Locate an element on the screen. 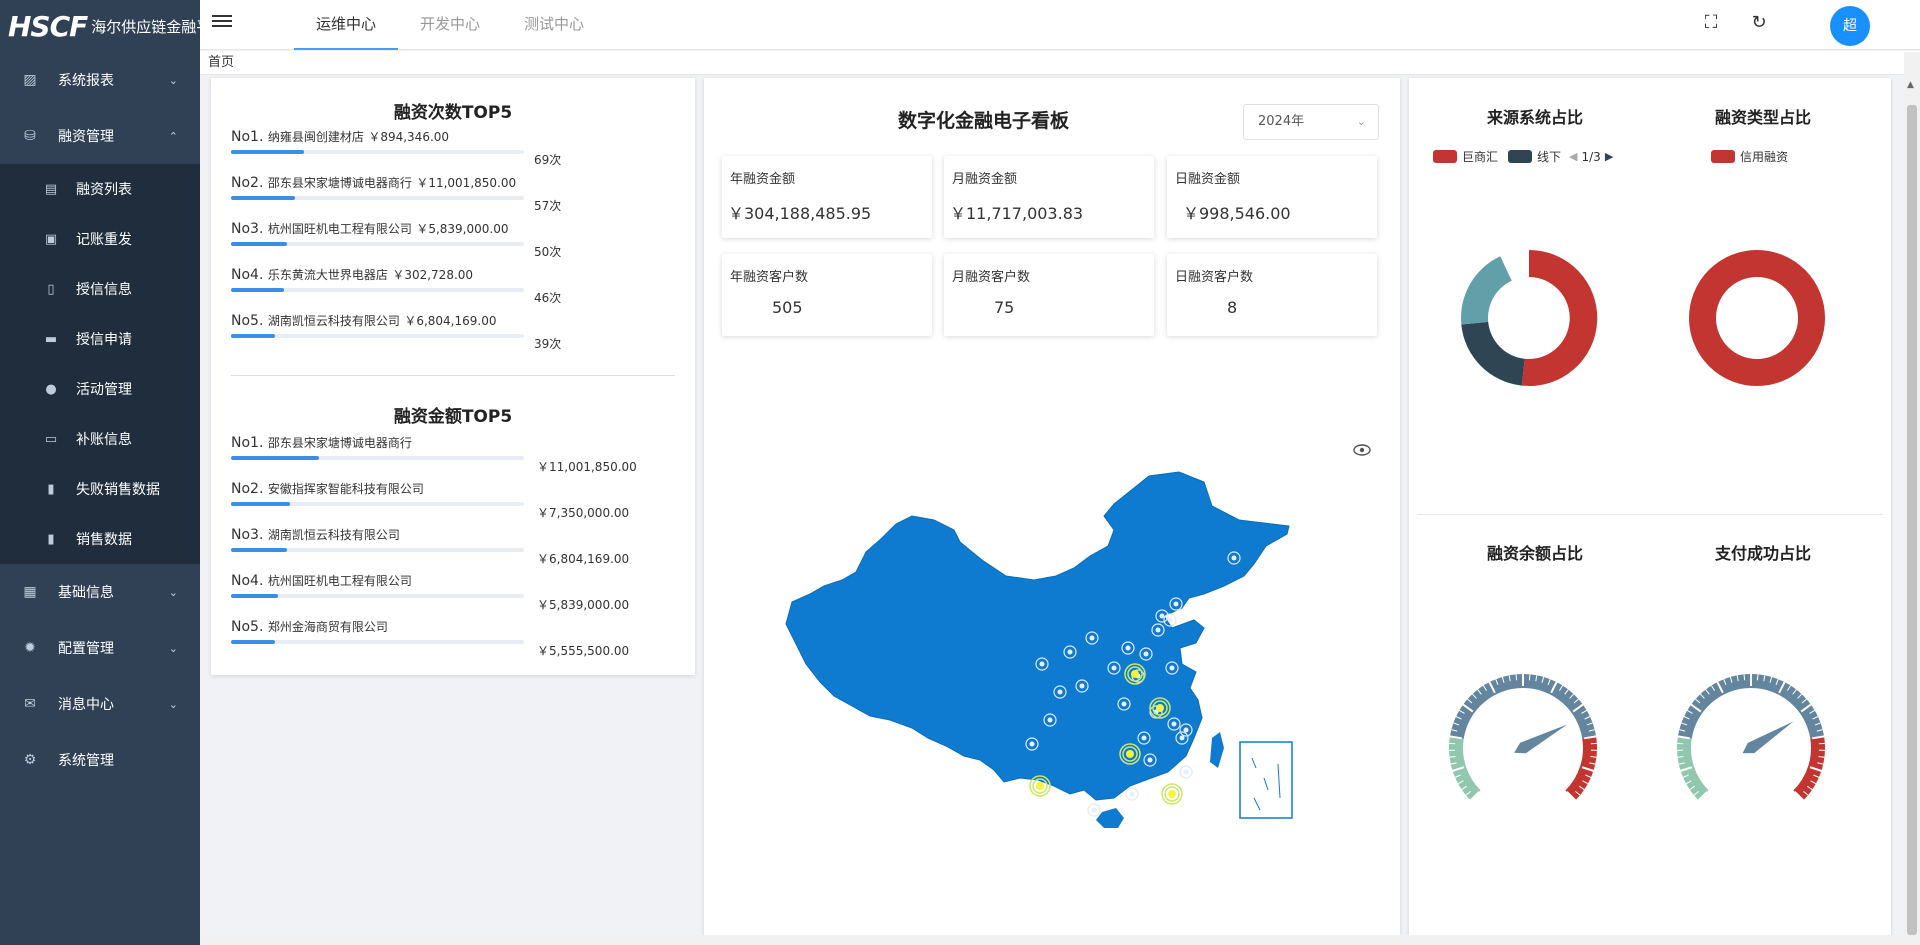  rank-value: ￥6,804,169.00 is located at coordinates (583, 559).